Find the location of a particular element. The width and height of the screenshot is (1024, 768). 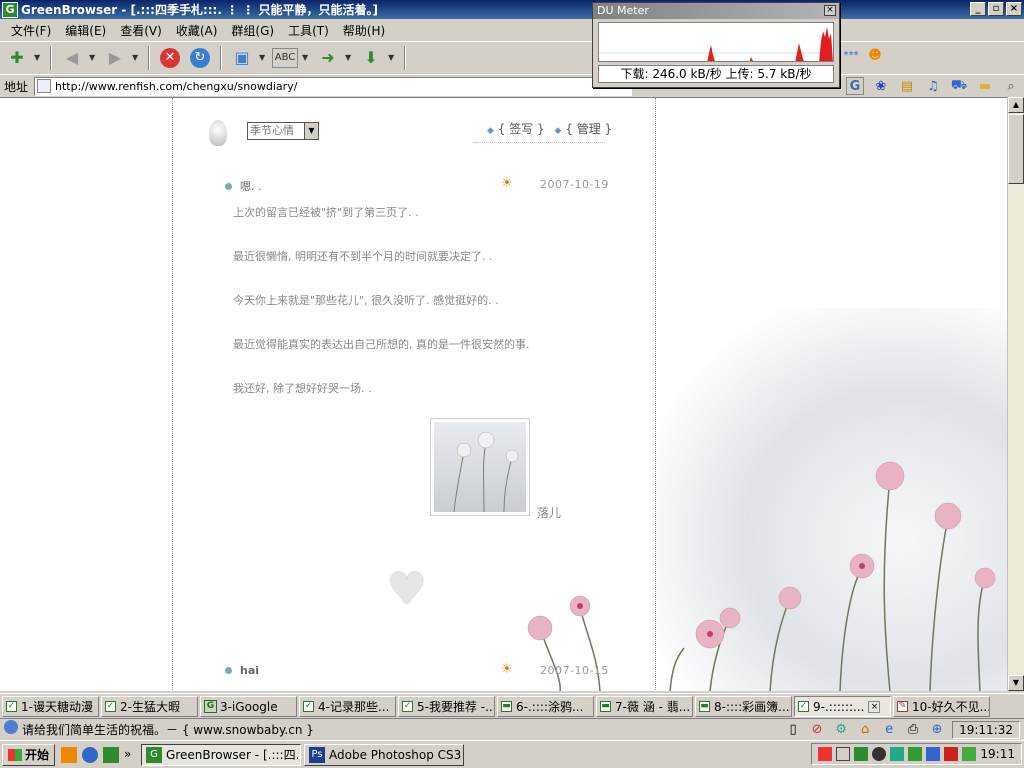

stop-icon: ✕ is located at coordinates (170, 58).